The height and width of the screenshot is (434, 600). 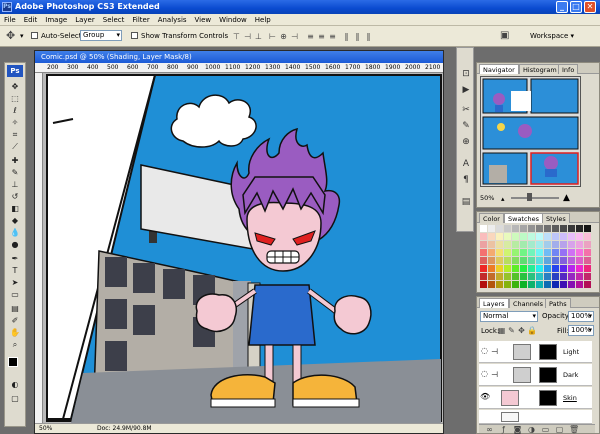 I want to click on crop-tool-icon: ⌗, so click(x=15, y=134).